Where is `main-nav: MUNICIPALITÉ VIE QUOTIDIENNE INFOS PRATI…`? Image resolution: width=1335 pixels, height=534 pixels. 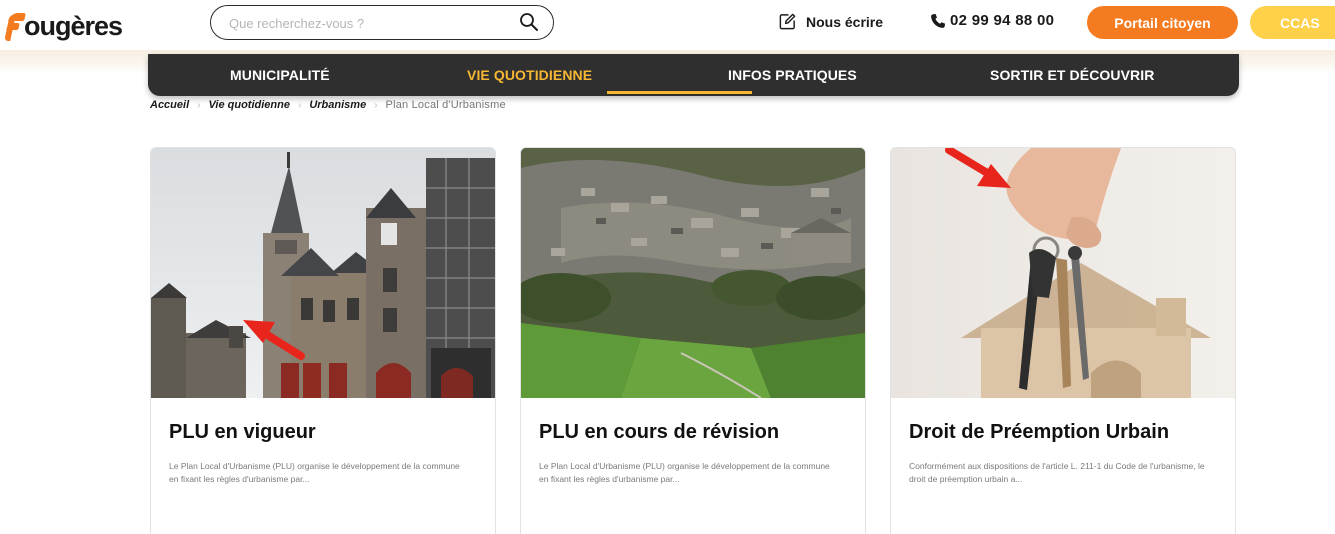
main-nav: MUNICIPALITÉ VIE QUOTIDIENNE INFOS PRATI… is located at coordinates (693, 75).